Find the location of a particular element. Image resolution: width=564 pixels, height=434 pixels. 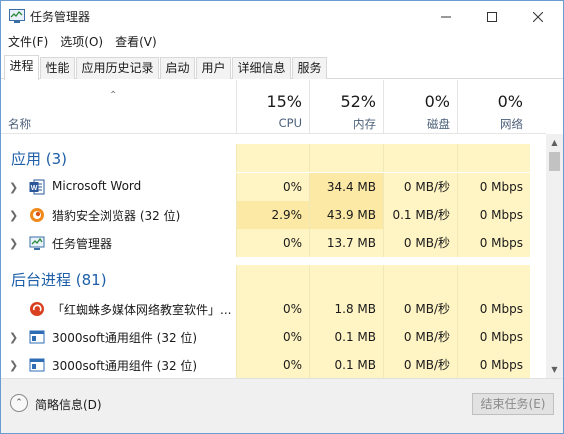

memory-cell: 1.8 MB is located at coordinates (346, 309).